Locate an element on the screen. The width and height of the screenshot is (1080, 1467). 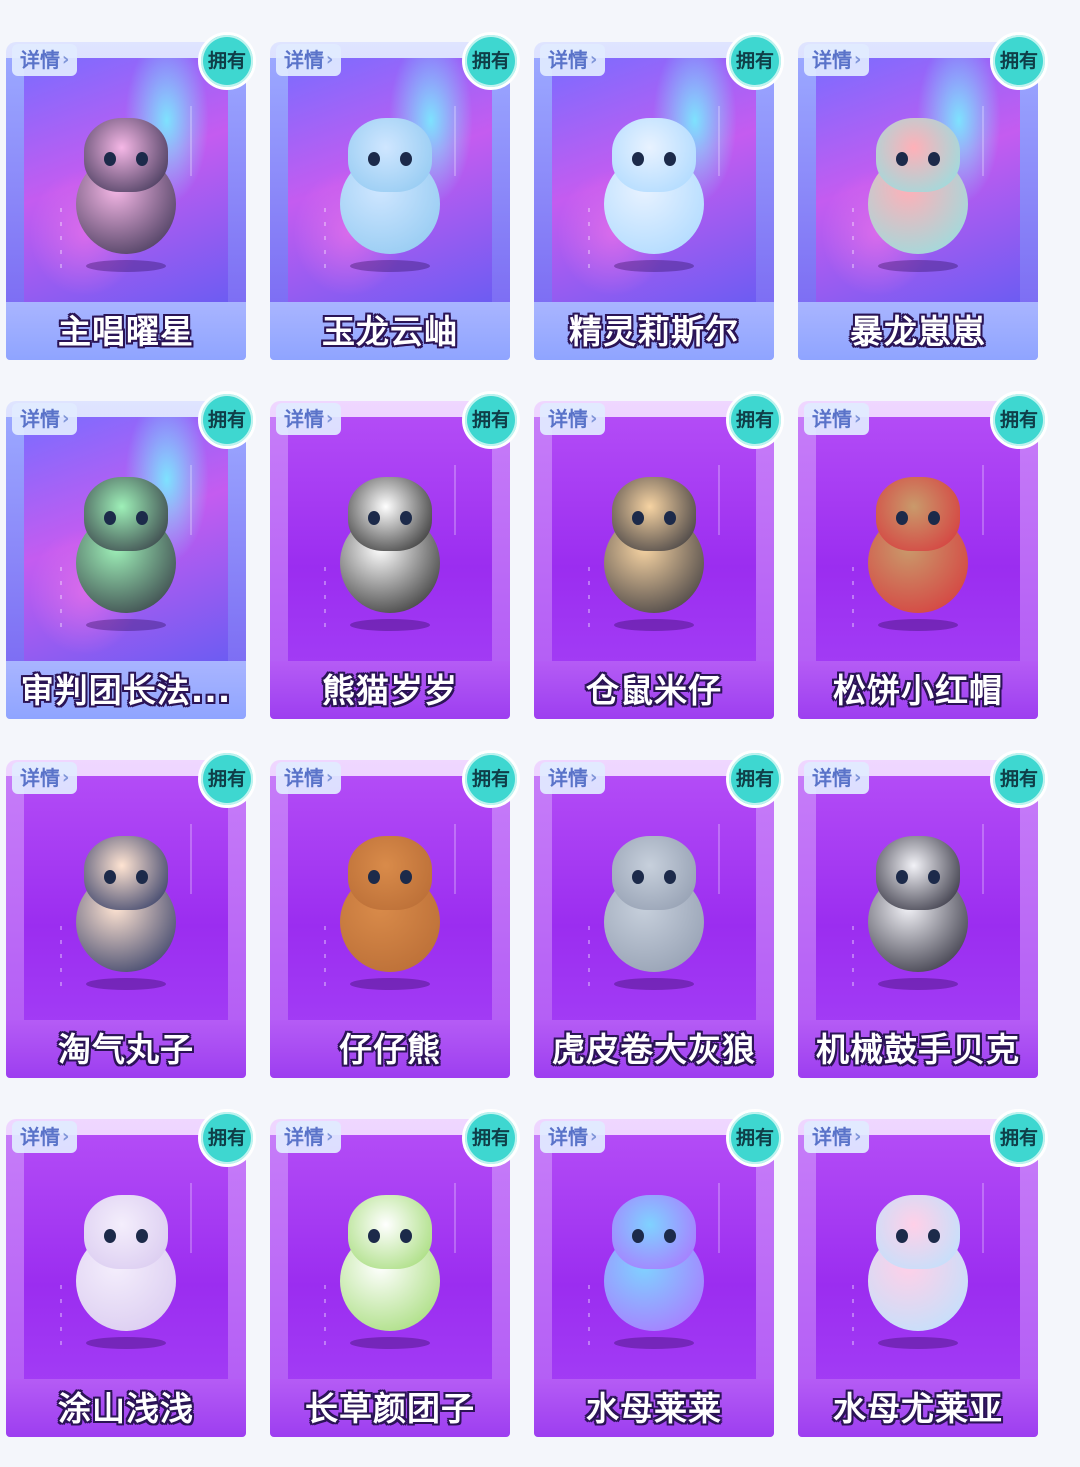
character-name: 涂山浅浅 is located at coordinates (126, 1408).